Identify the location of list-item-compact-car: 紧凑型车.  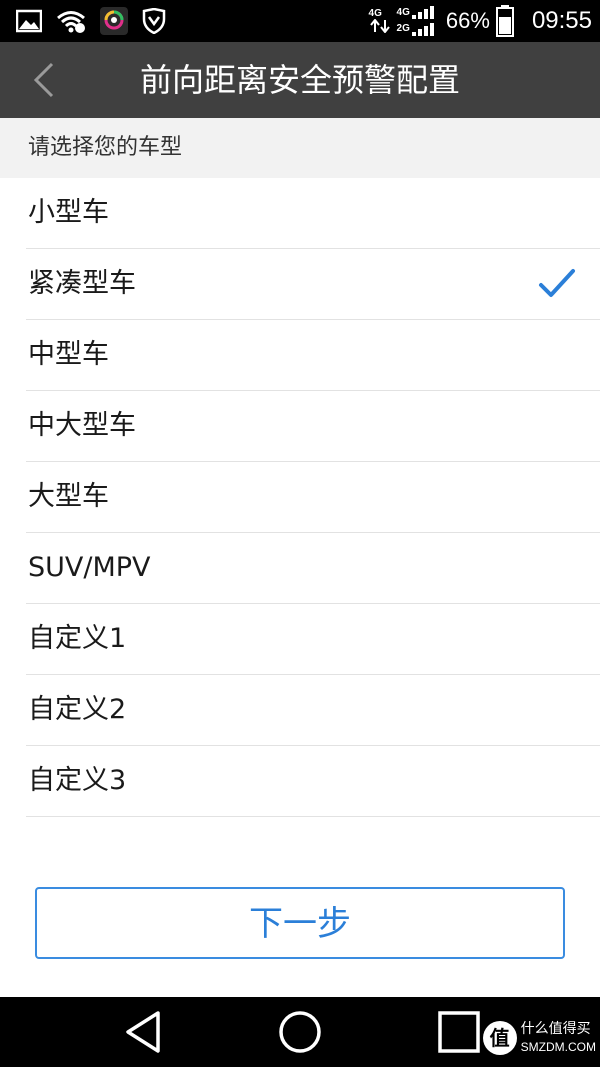
(313, 284).